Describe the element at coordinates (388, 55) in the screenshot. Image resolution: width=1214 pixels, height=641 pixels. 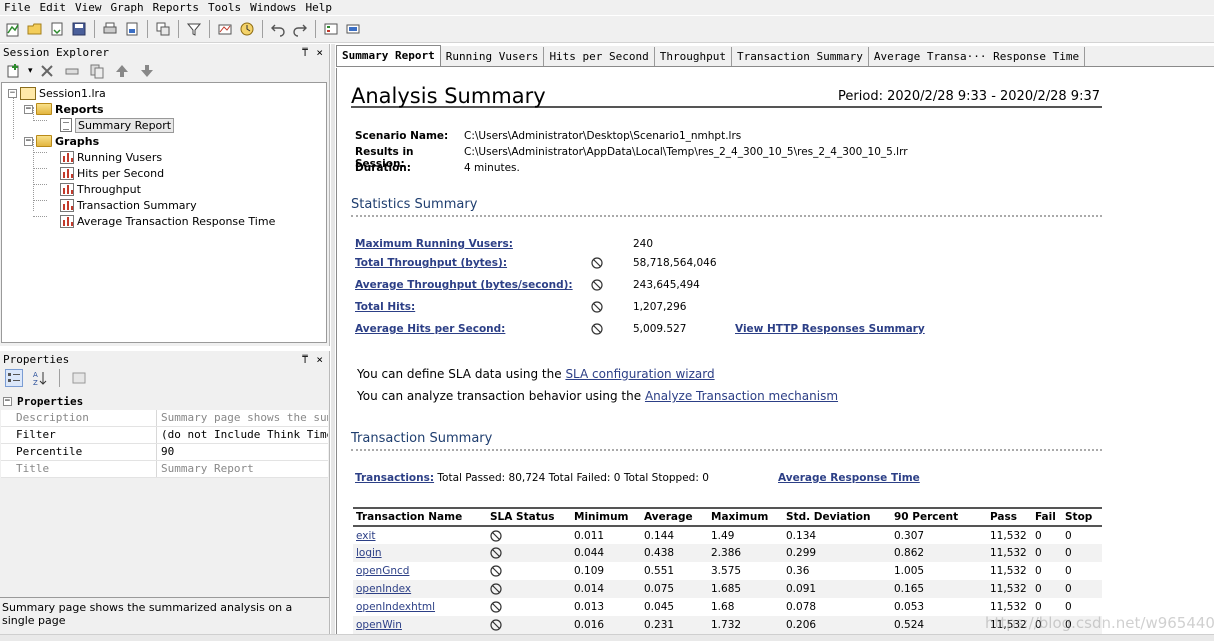
I see `tab-summary-report: Summary Report` at that location.